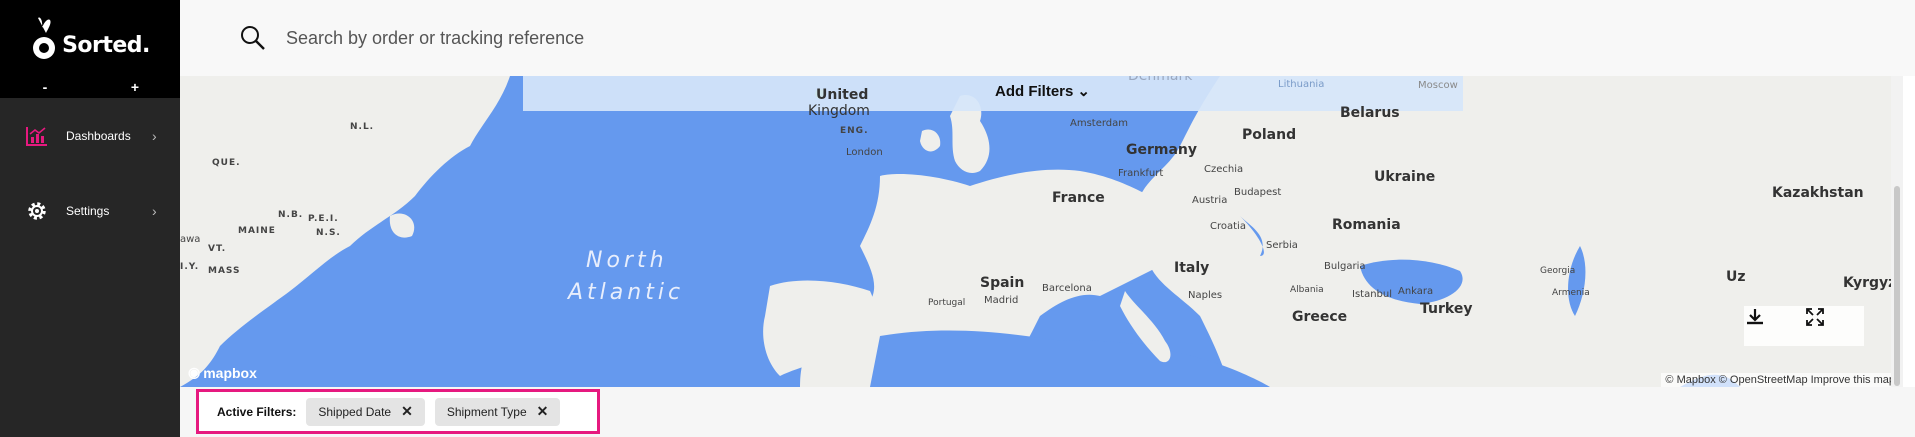 The image size is (1915, 437). What do you see at coordinates (1405, 177) in the screenshot?
I see `map-label-ukraine: Ukraine` at bounding box center [1405, 177].